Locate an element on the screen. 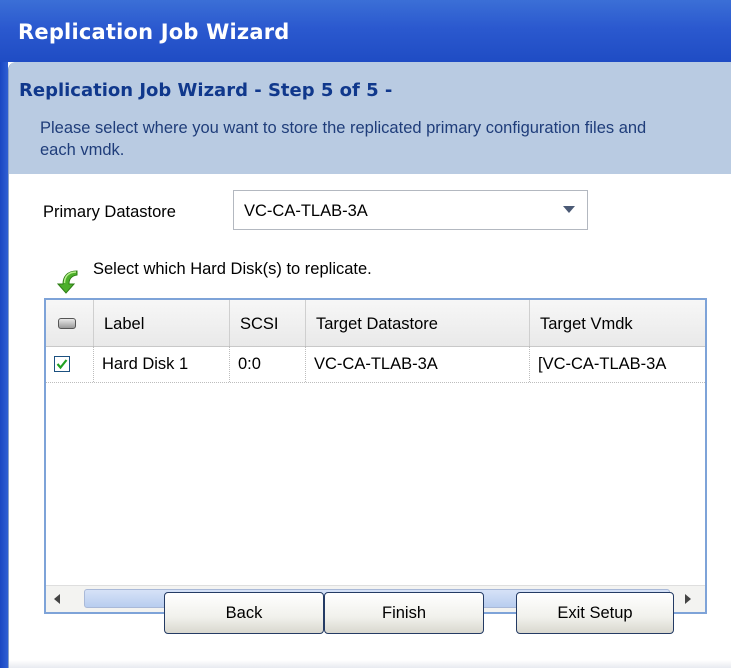 This screenshot has height=668, width=731. window-frame-left is located at coordinates (4, 365).